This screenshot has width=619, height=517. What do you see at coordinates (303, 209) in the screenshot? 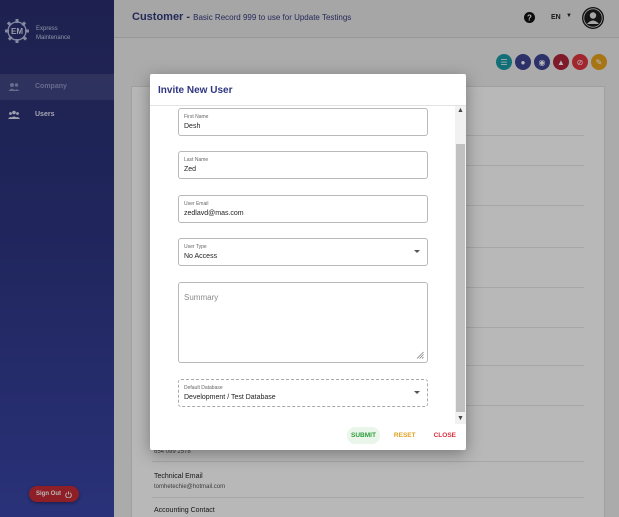
I see `user-email-field: User Email zedlavd@mas.com` at bounding box center [303, 209].